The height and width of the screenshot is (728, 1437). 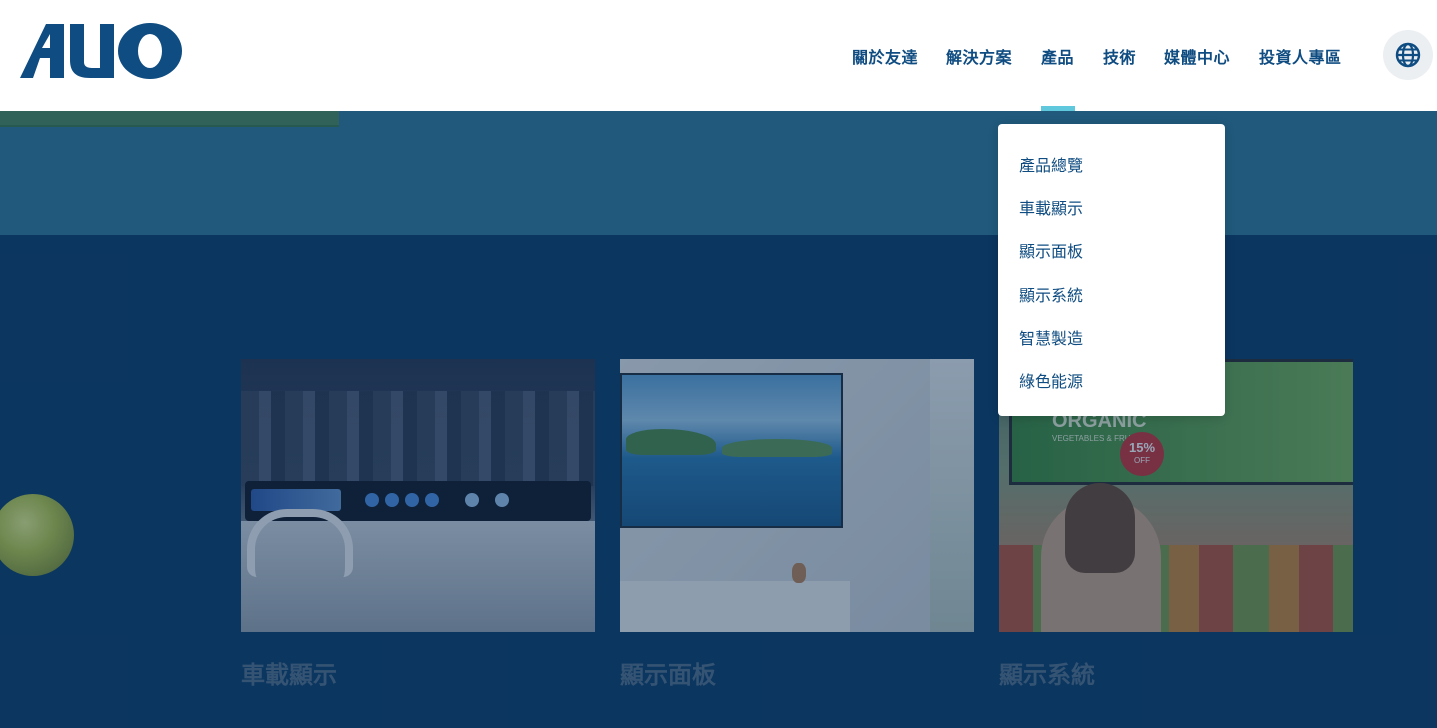 I want to click on card-image-wall-tv, so click(x=797, y=495).